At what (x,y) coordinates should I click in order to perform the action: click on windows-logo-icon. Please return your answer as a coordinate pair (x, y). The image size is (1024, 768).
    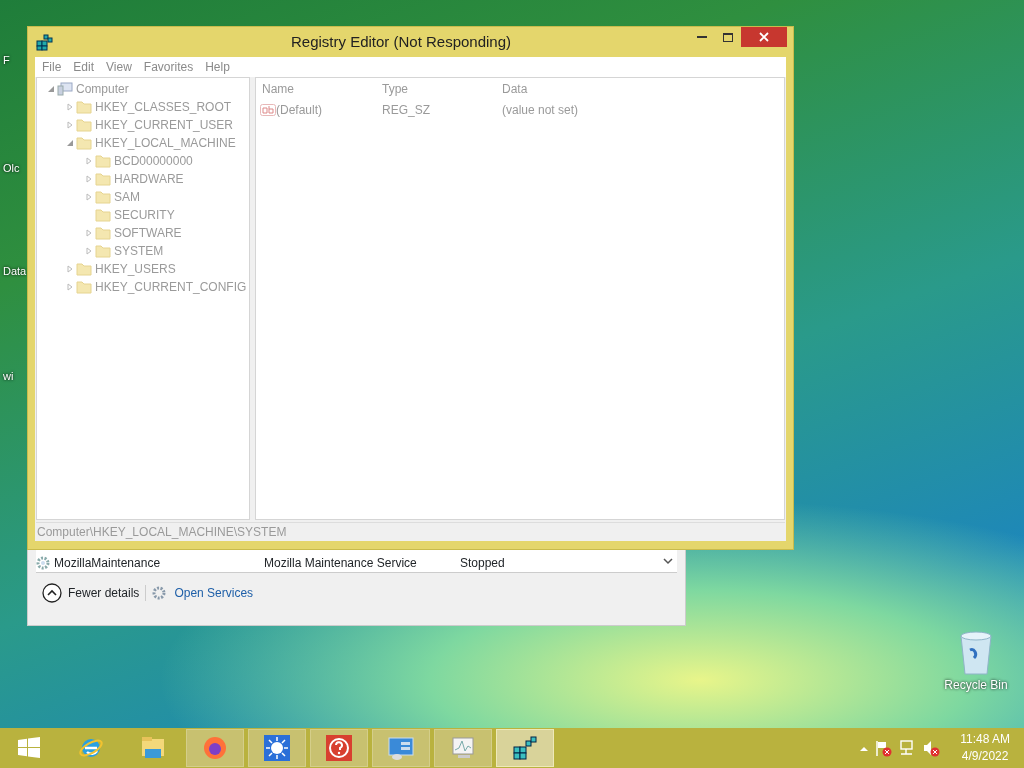
    Looking at the image, I should click on (29, 748).